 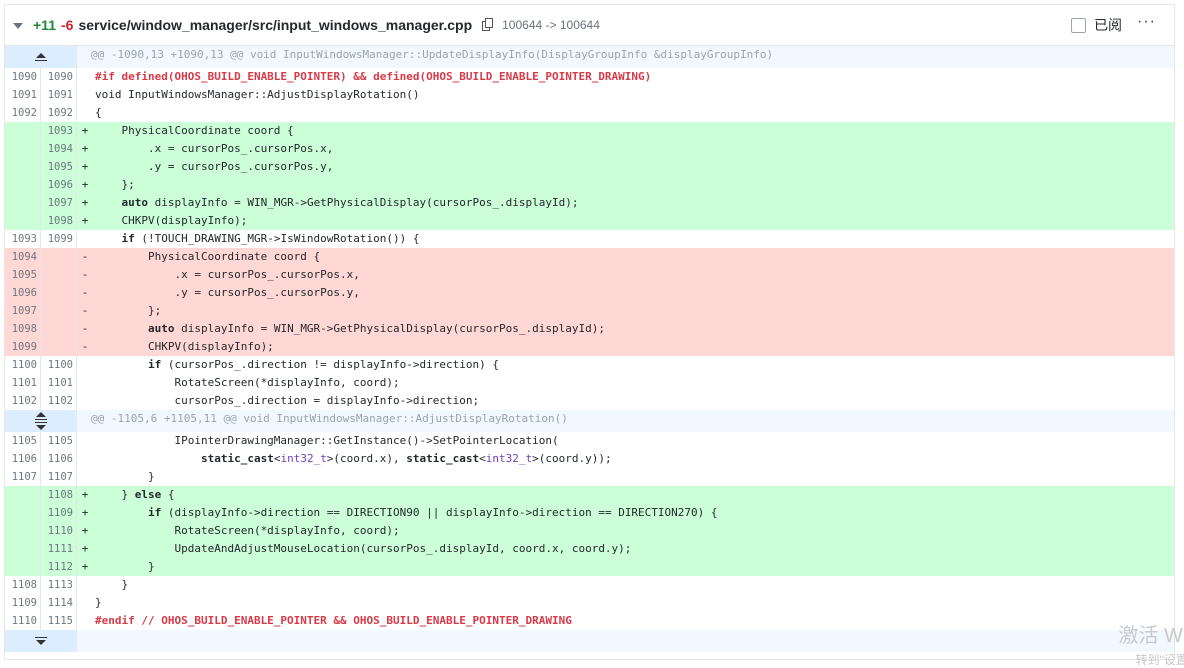 I want to click on new-line-number: 1107, so click(x=59, y=477).